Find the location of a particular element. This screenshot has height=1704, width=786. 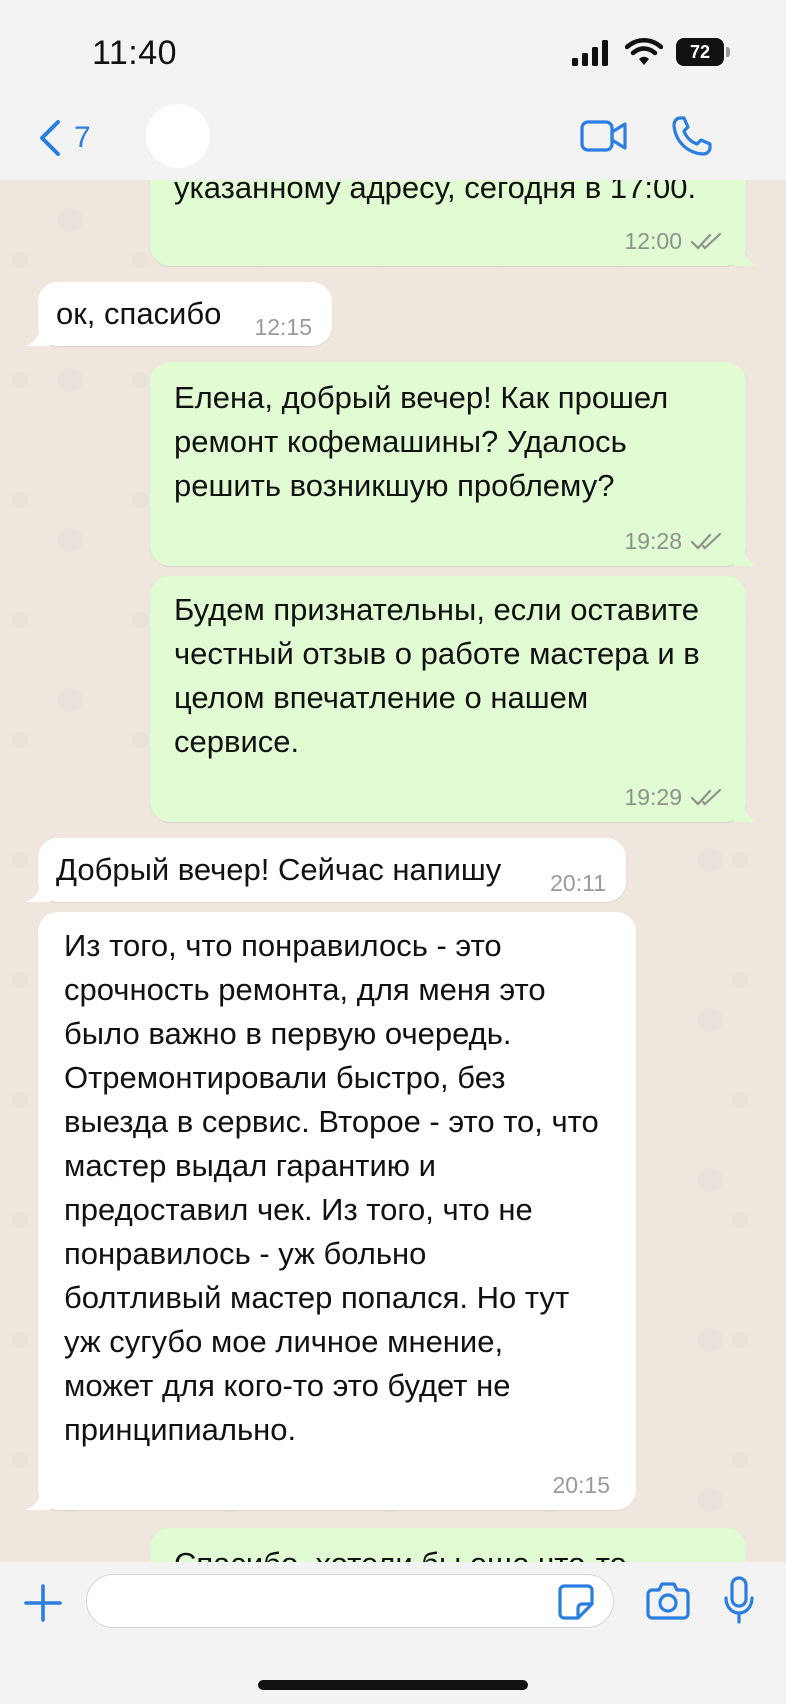

message-bubble-outgoing: Спасибо, хотели бы еще что-то is located at coordinates (448, 1545).